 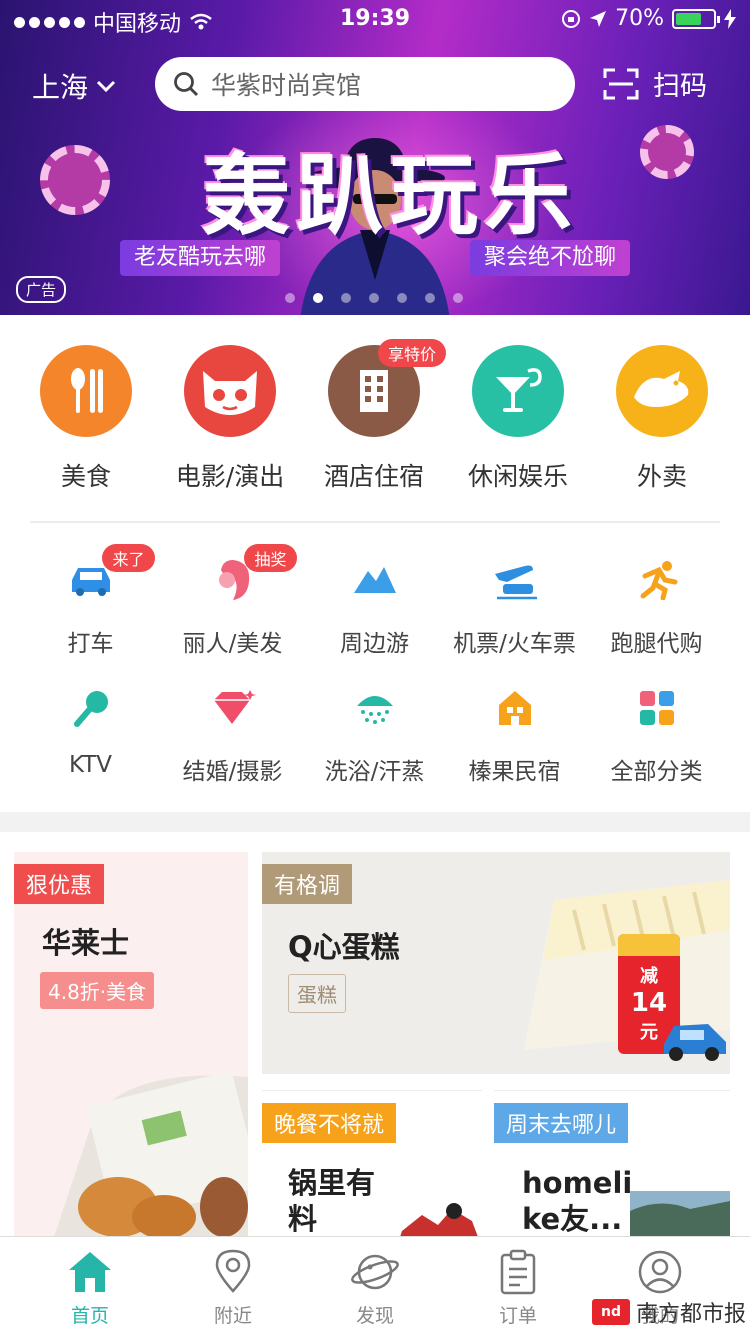 I want to click on scan-label: 扫码, so click(x=680, y=86).